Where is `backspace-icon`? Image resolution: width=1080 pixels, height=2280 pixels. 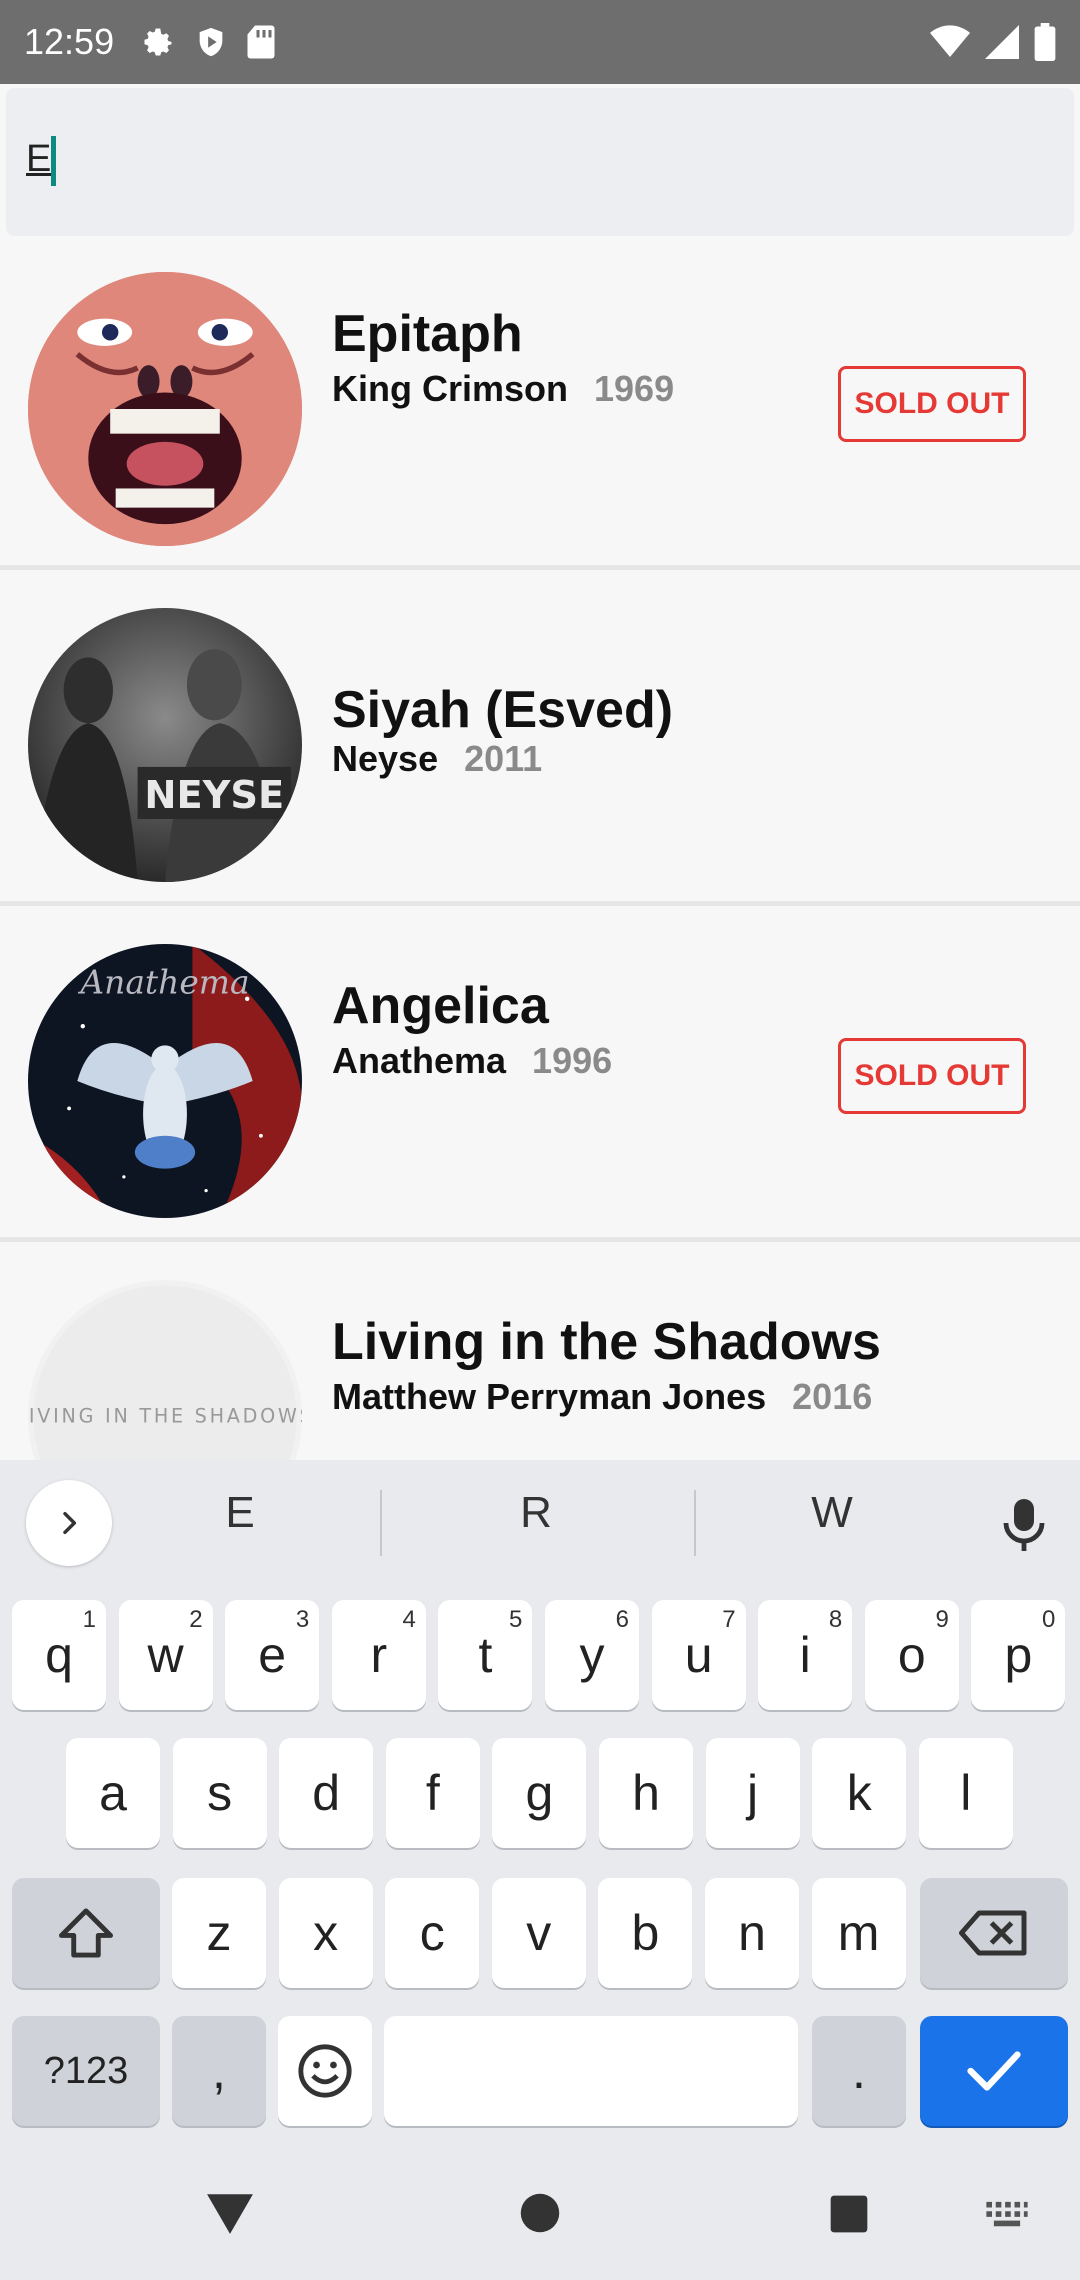 backspace-icon is located at coordinates (993, 1933).